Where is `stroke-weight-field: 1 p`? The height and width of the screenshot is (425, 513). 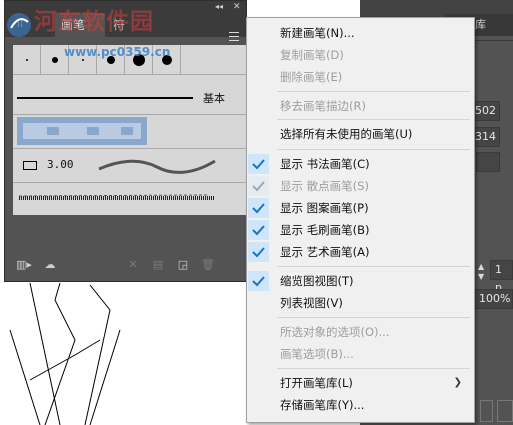 stroke-weight-field: 1 p is located at coordinates (501, 277).